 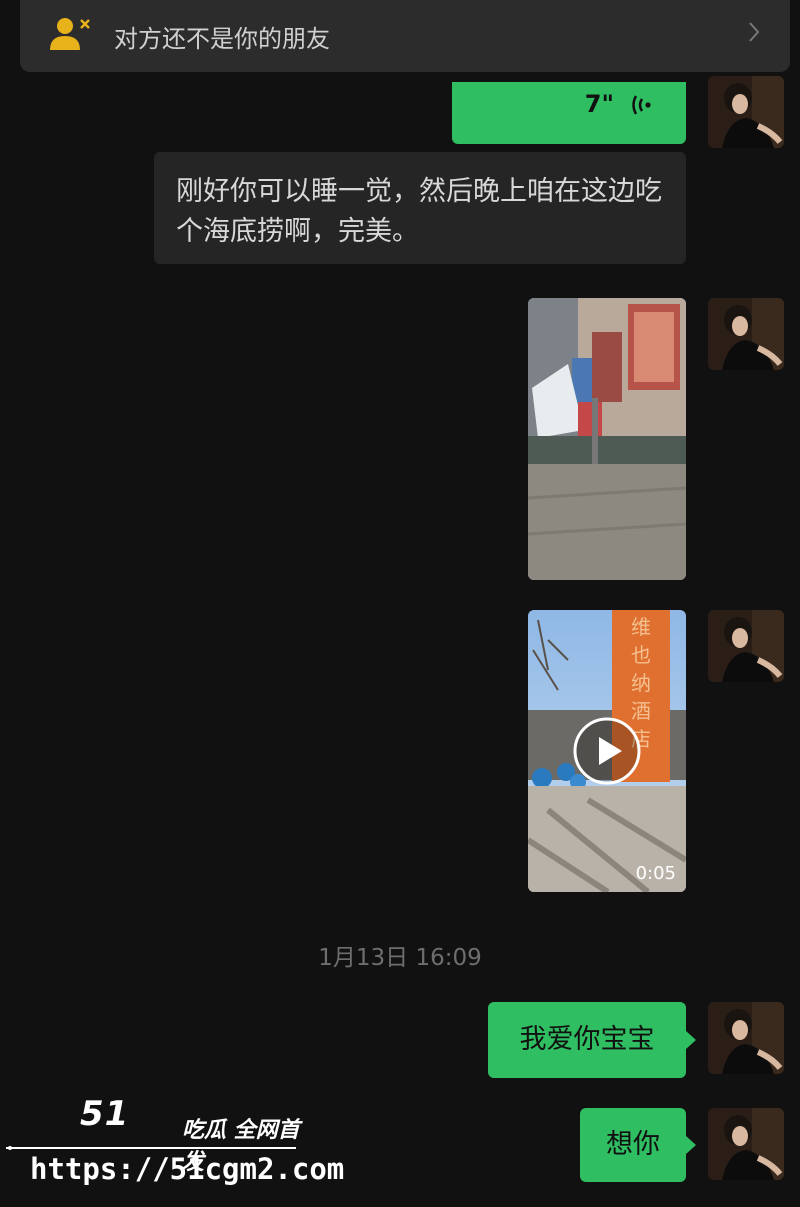 I want to click on video-message: 维 也 纳 酒 店 0:05, so click(x=607, y=751).